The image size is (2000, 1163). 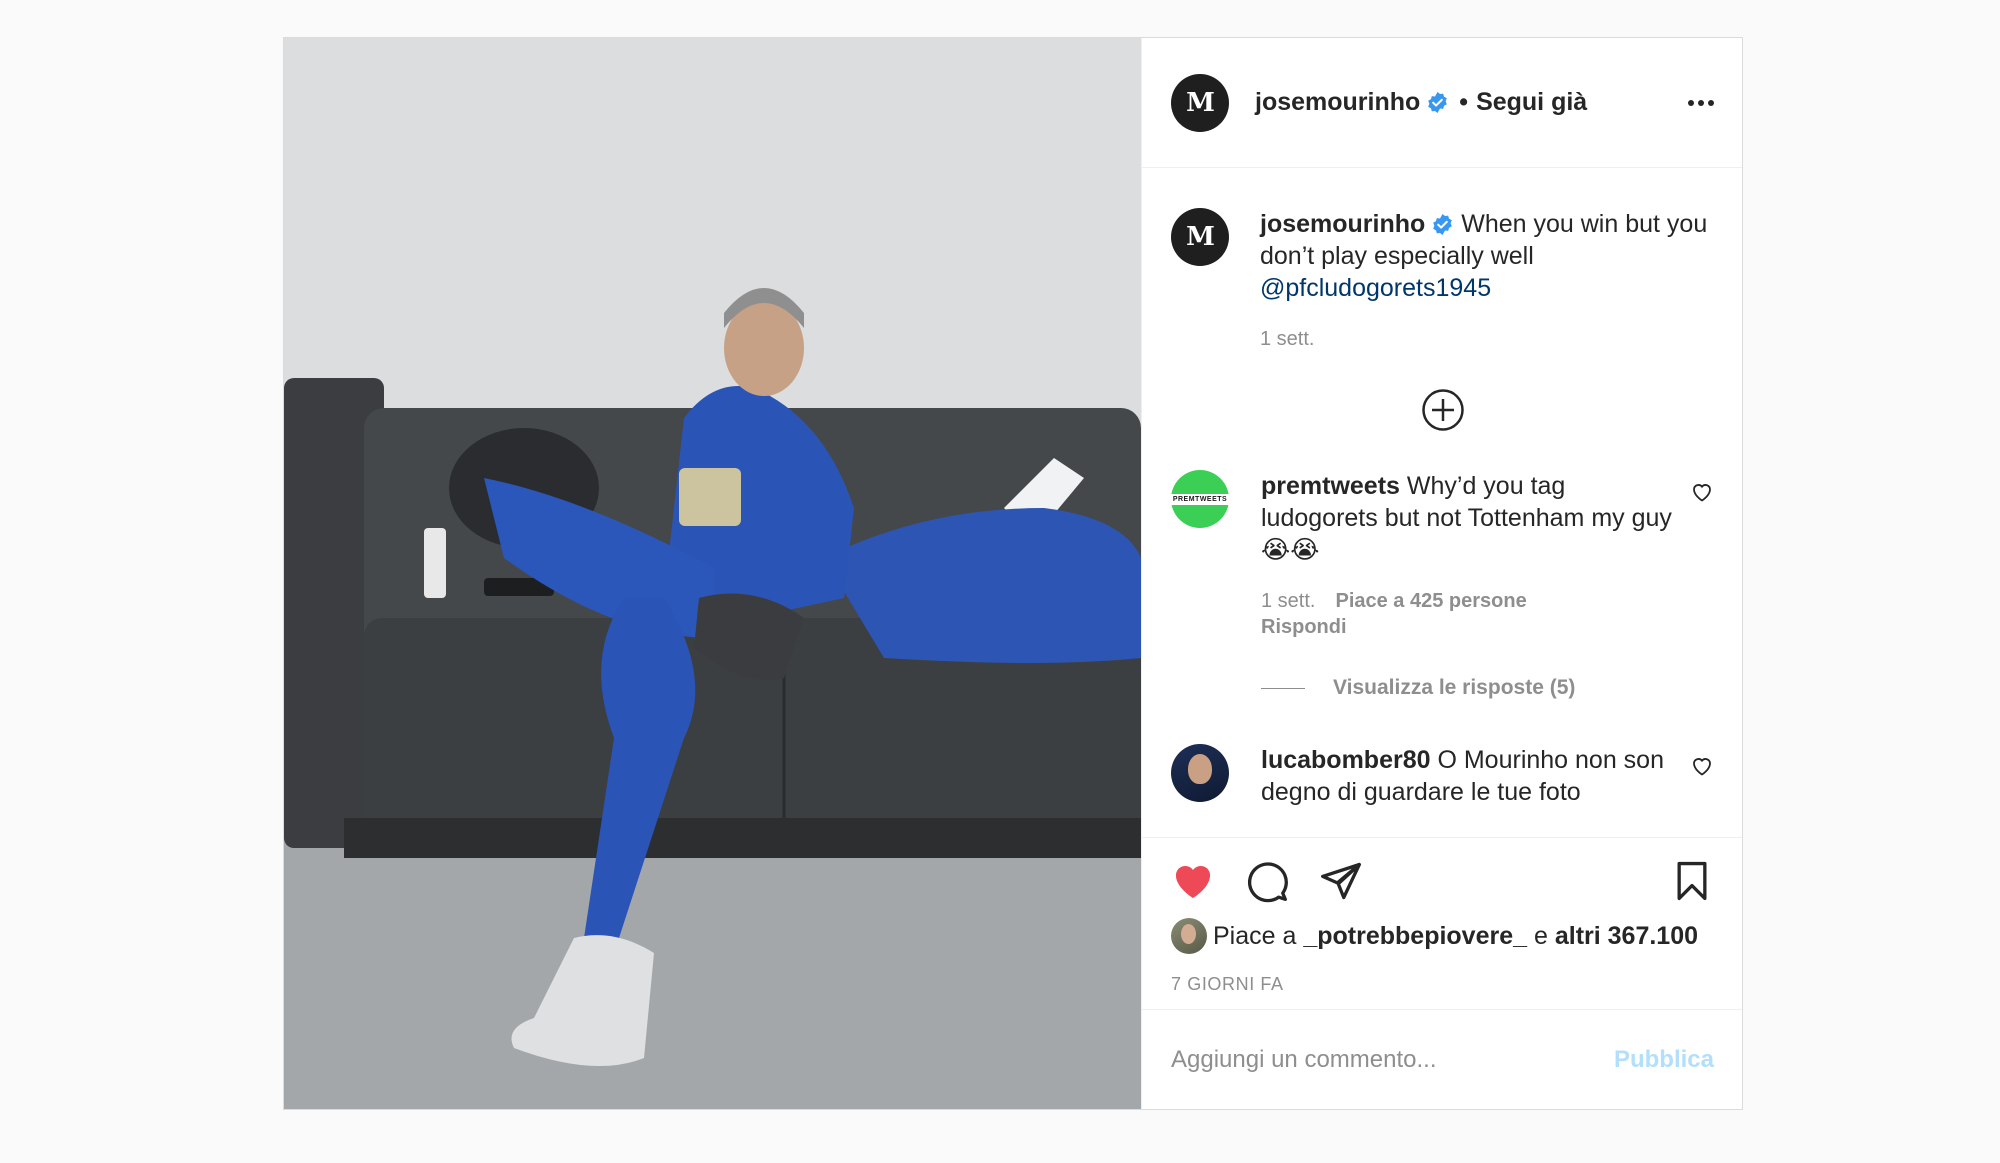 I want to click on caption-meta: 1 sett., so click(x=1487, y=339).